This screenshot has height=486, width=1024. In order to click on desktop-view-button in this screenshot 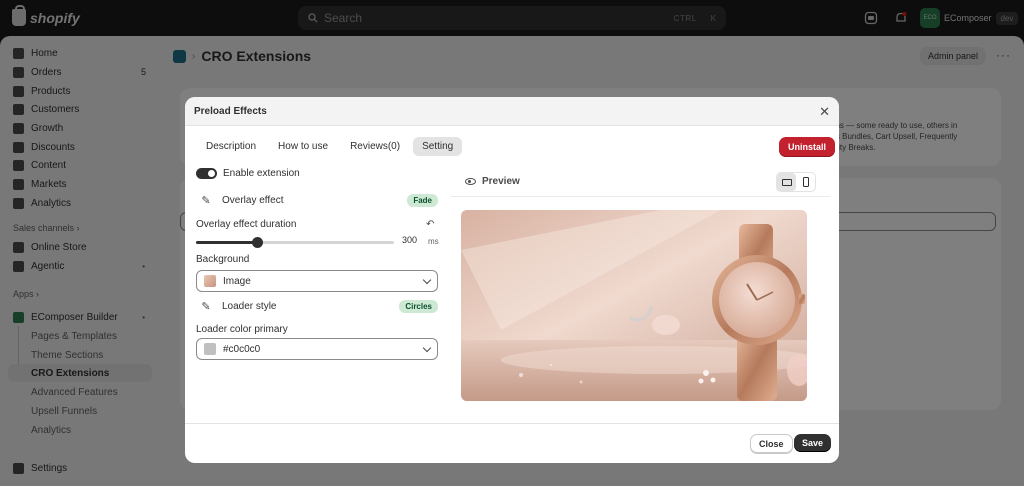, I will do `click(786, 182)`.